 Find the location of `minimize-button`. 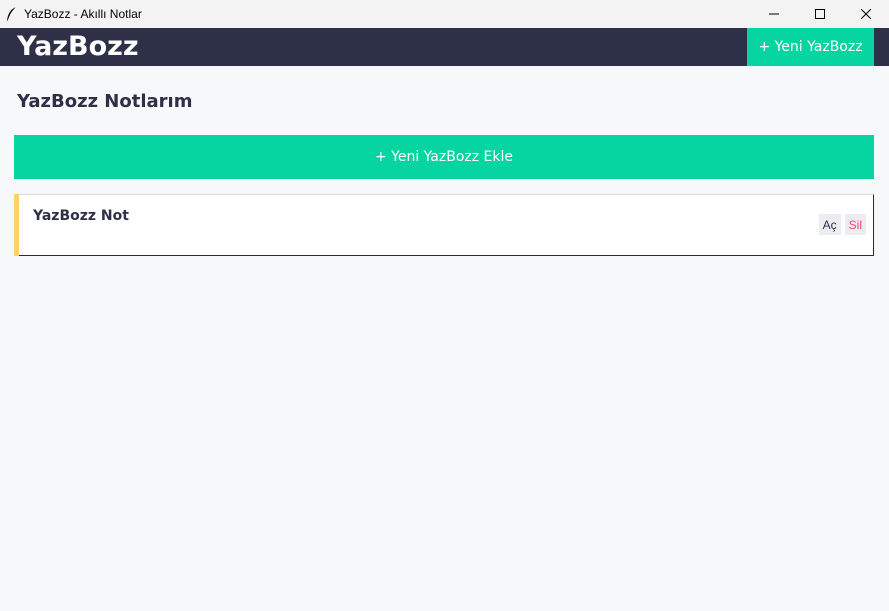

minimize-button is located at coordinates (774, 14).